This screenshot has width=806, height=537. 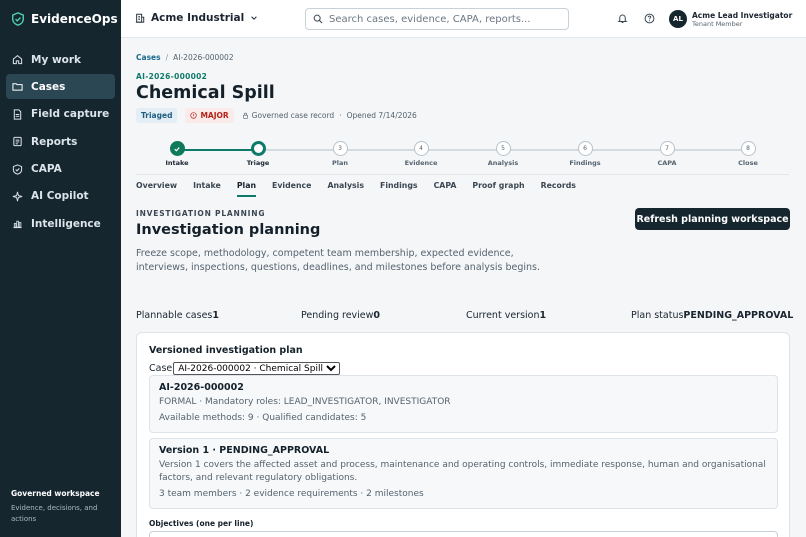 I want to click on bell-icon, so click(x=622, y=18).